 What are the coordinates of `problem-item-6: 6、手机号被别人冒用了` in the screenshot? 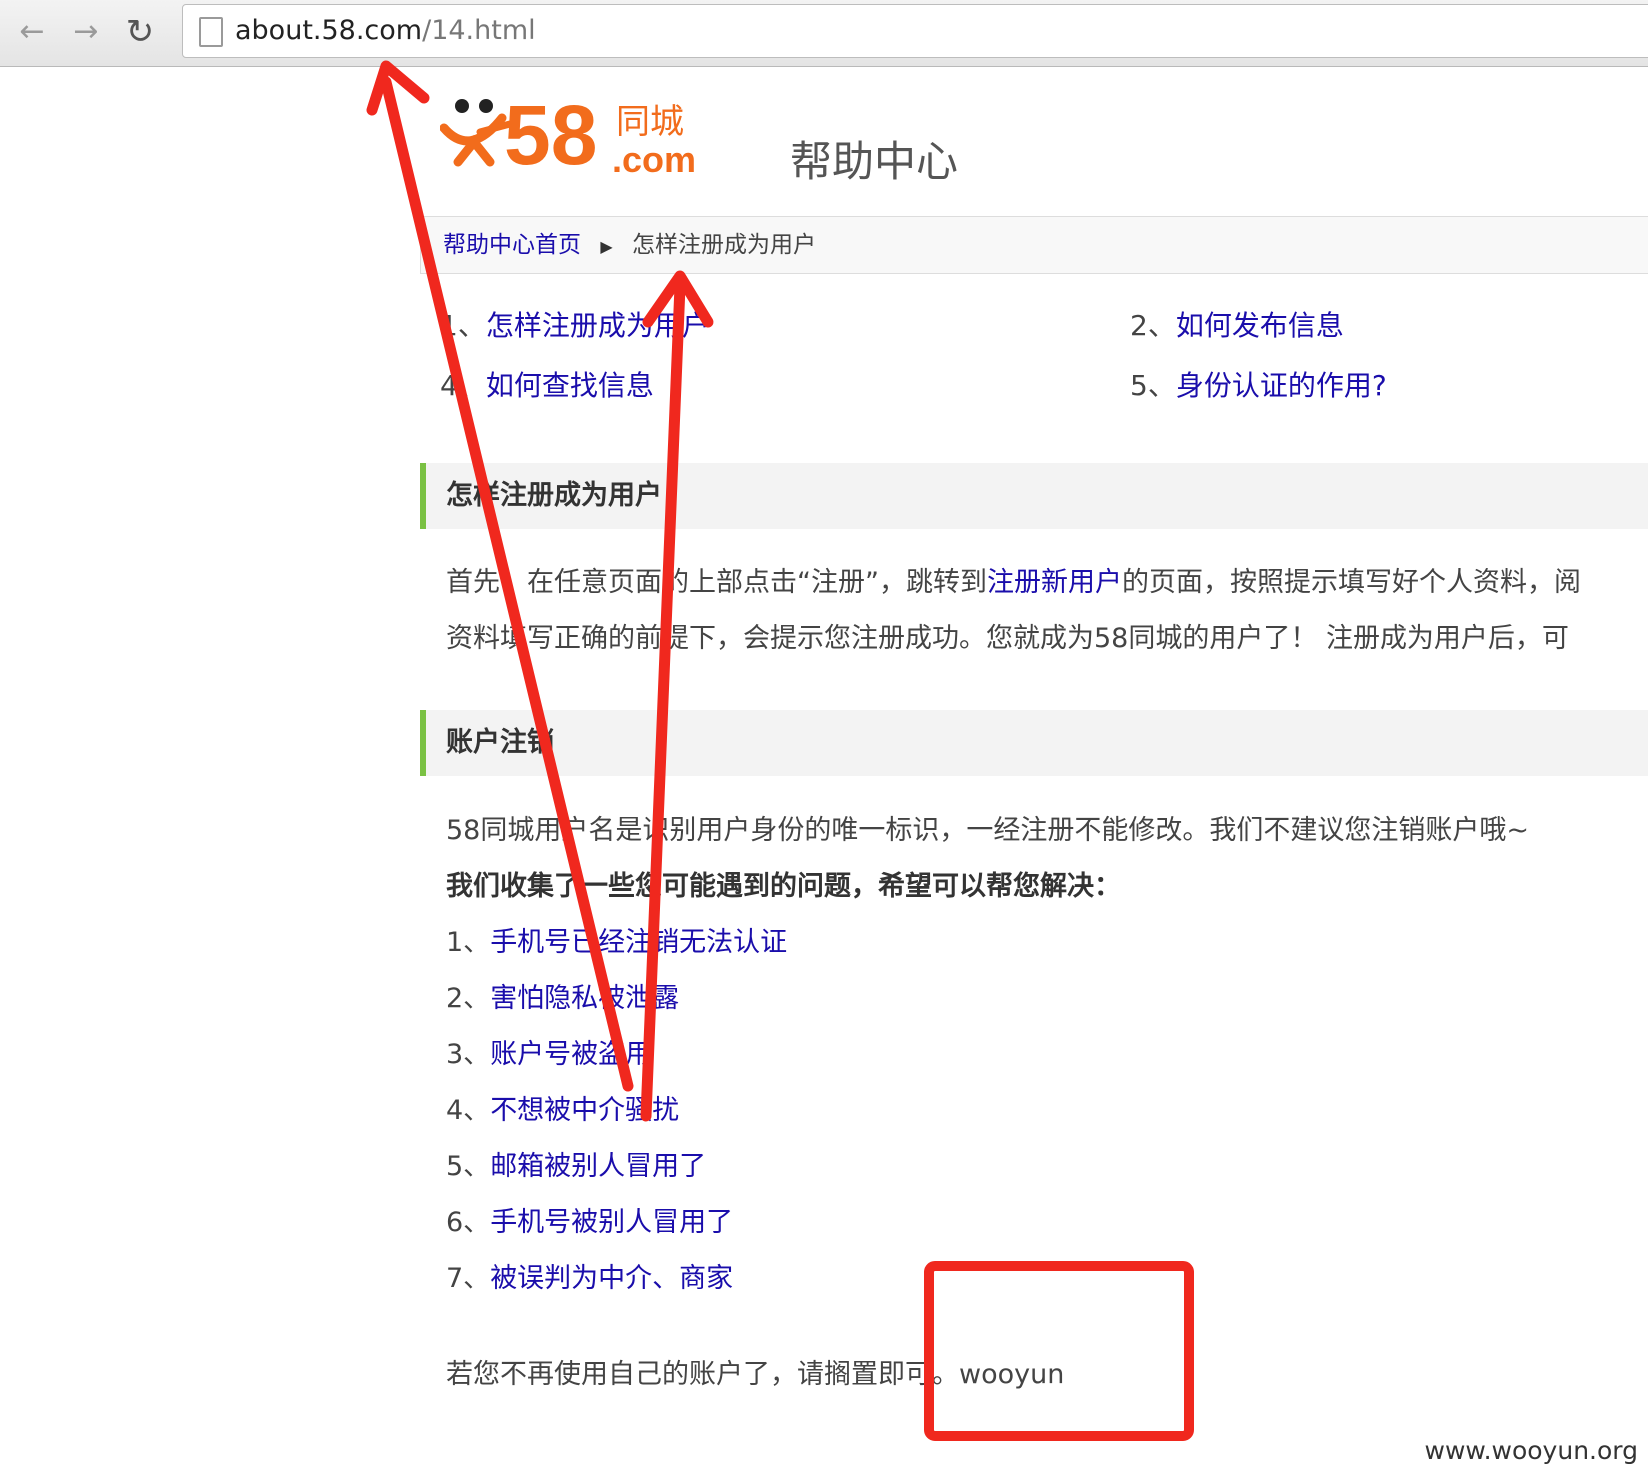 It's located at (589, 1219).